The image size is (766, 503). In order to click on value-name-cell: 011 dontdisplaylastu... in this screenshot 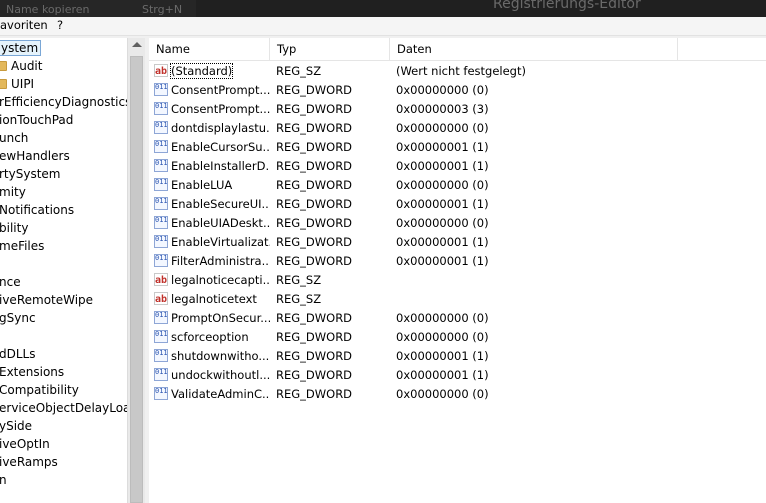, I will do `click(212, 128)`.